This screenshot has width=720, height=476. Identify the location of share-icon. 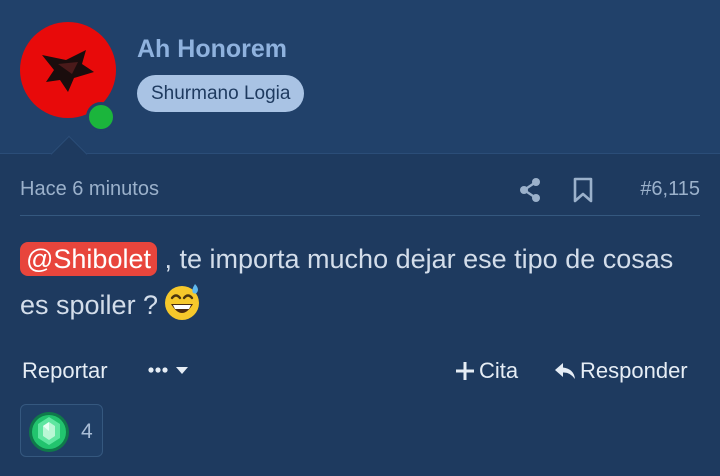
(530, 190).